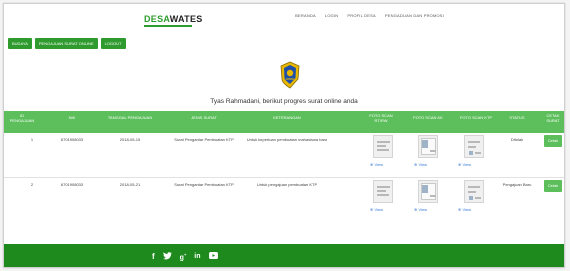 The width and height of the screenshot is (570, 271). Describe the element at coordinates (428, 117) in the screenshot. I see `col-foto-kk: FOTO SCAN KK` at that location.